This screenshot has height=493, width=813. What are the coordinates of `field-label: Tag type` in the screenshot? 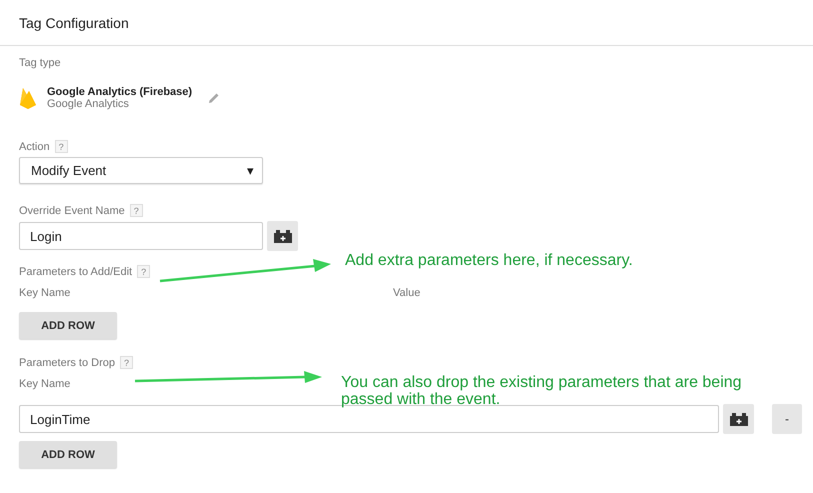 It's located at (40, 63).